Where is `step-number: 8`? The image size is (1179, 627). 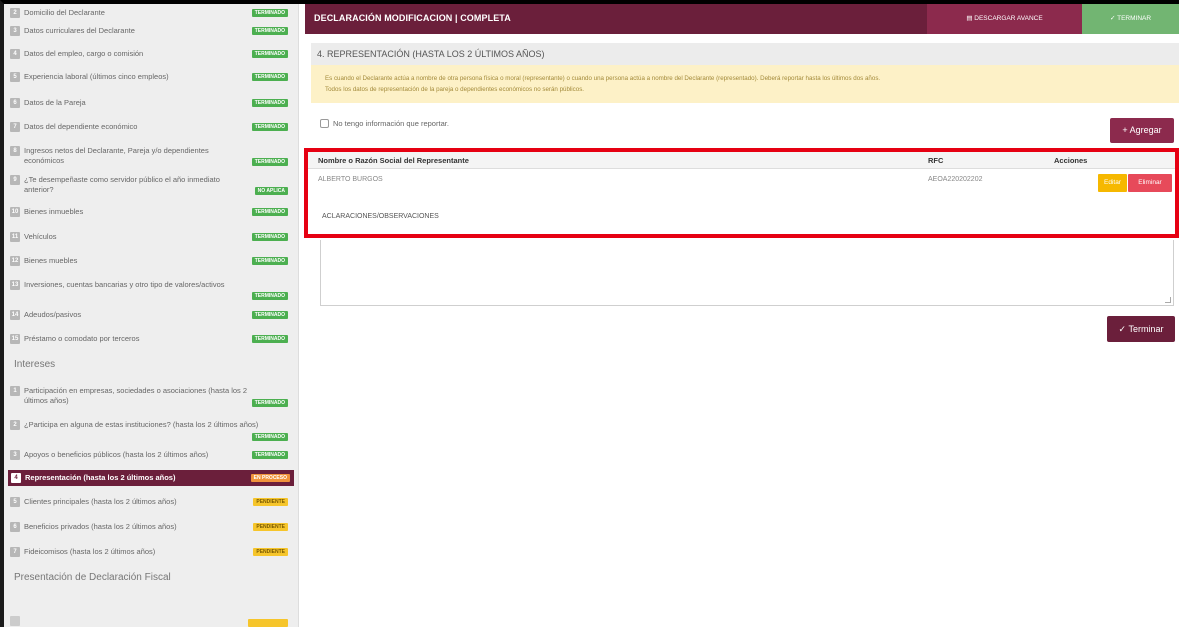 step-number: 8 is located at coordinates (15, 151).